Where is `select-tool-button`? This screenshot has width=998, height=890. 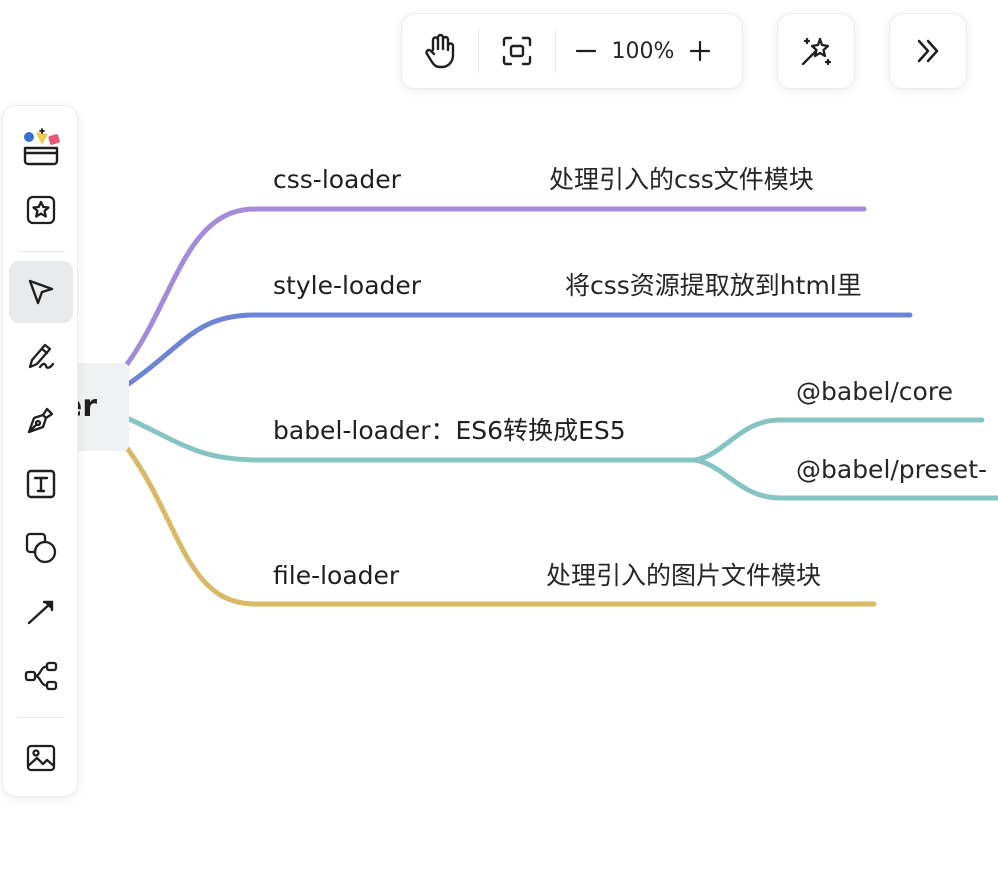 select-tool-button is located at coordinates (41, 292).